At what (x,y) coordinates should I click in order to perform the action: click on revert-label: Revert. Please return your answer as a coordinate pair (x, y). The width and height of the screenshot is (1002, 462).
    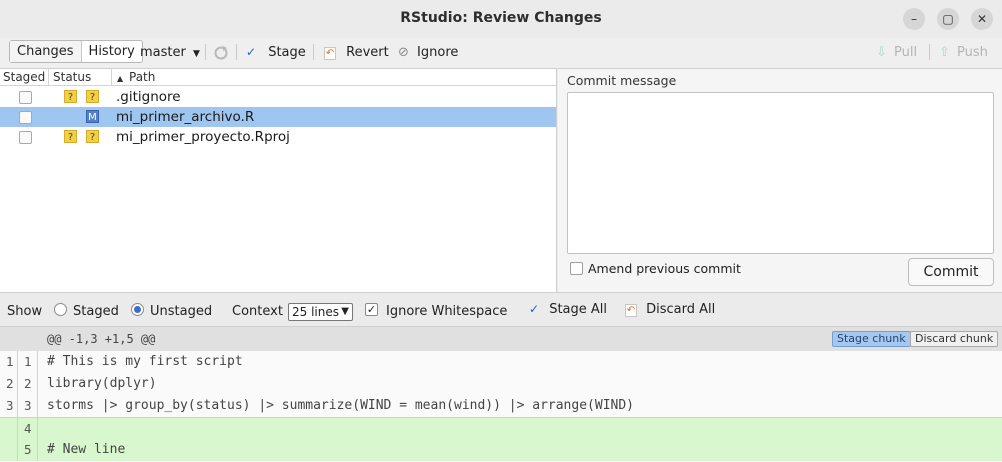
    Looking at the image, I should click on (367, 52).